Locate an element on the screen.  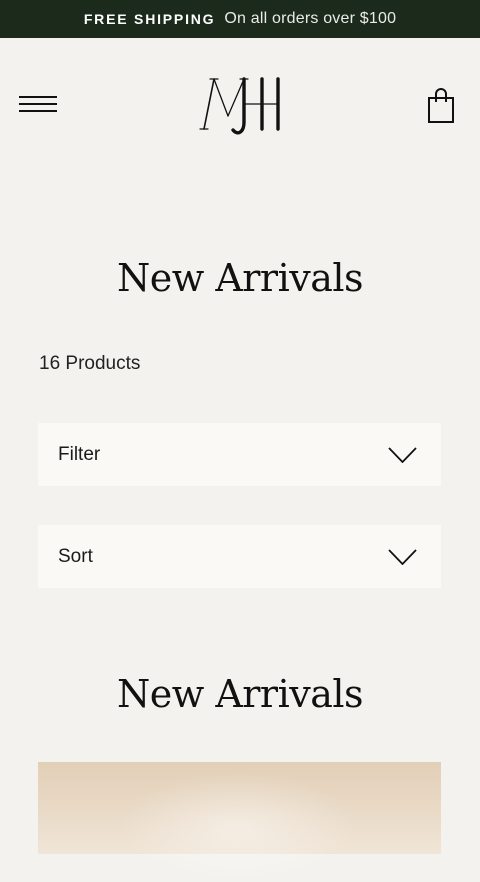
sort-dropdown: Sort is located at coordinates (239, 556).